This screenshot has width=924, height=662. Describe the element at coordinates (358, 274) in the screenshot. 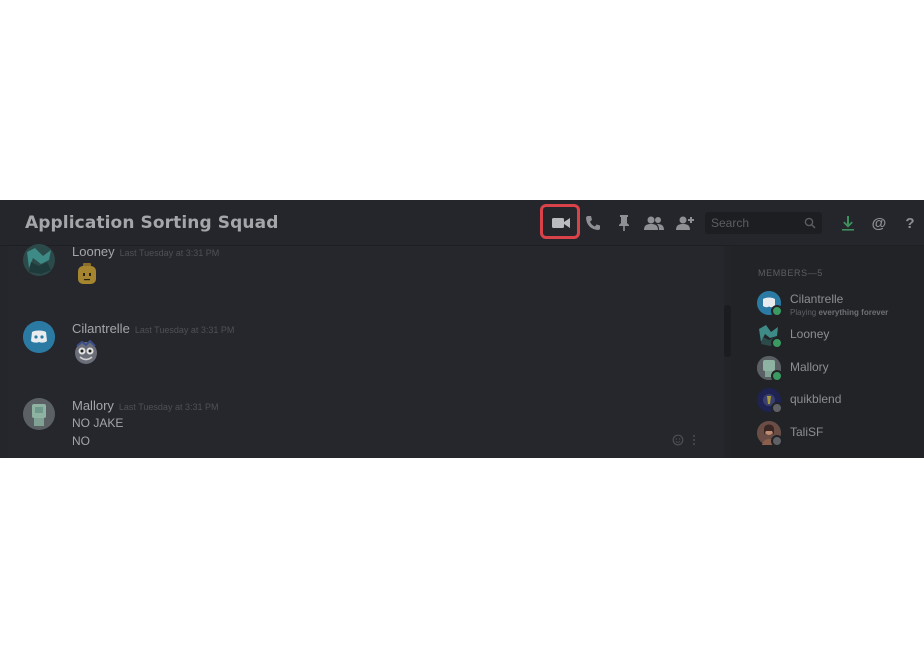

I see `message-item: Looney Last Tuesday at 3:31 PM` at that location.